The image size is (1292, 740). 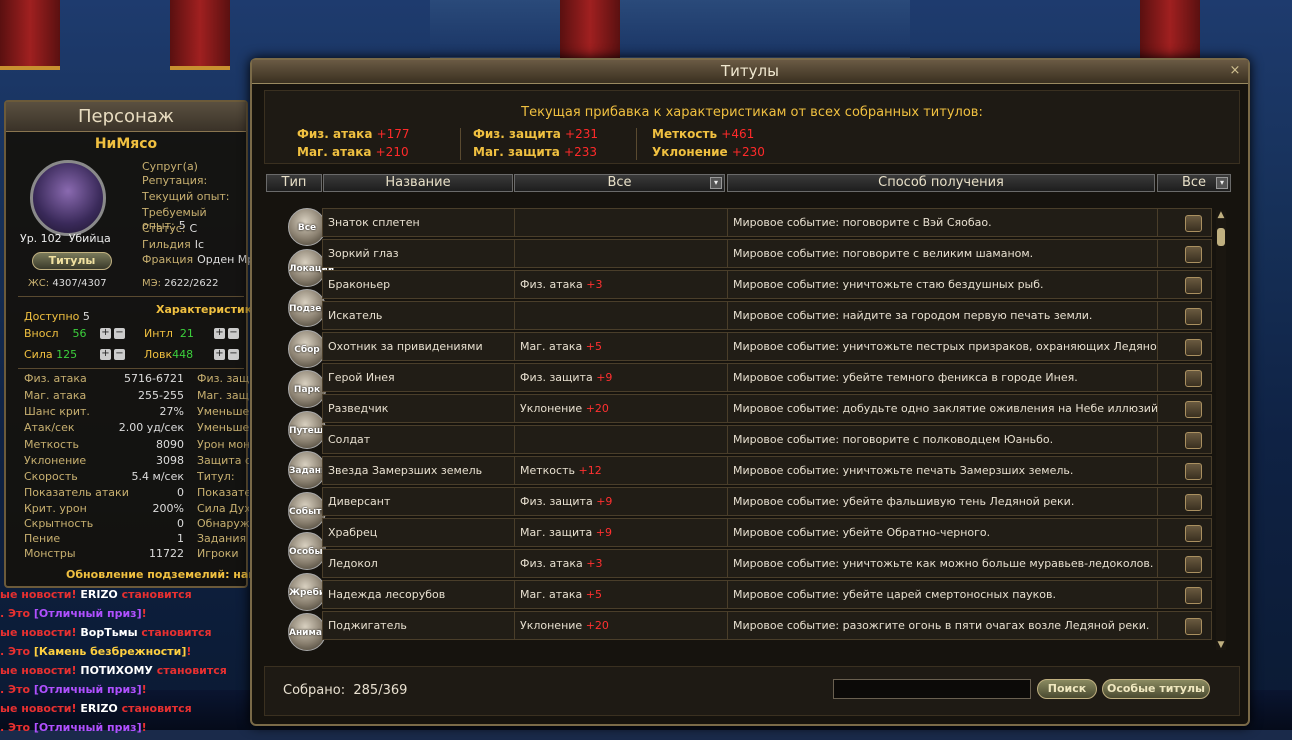 What do you see at coordinates (105, 333) in the screenshot?
I see `vitality-plus-button: +` at bounding box center [105, 333].